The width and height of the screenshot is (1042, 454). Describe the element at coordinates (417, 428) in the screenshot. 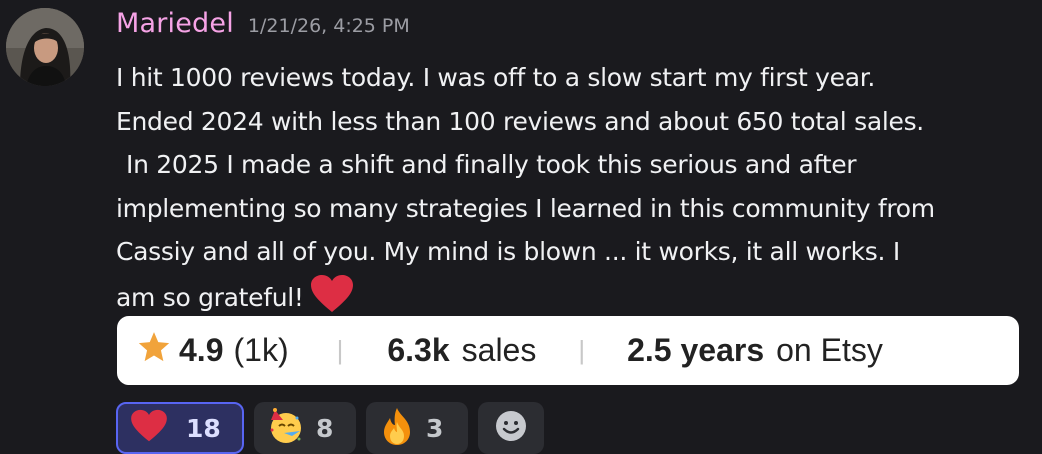

I see `reaction-fire-button: 3` at that location.